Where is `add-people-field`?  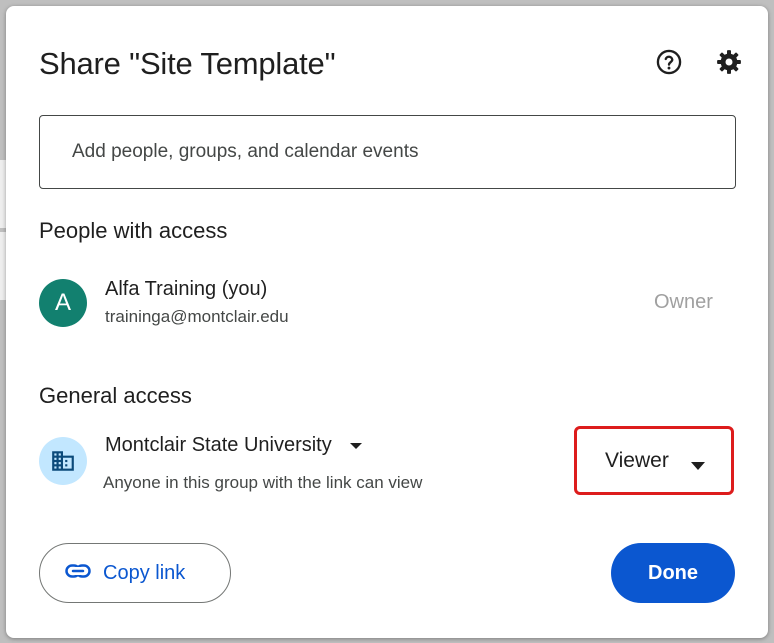
add-people-field is located at coordinates (387, 152).